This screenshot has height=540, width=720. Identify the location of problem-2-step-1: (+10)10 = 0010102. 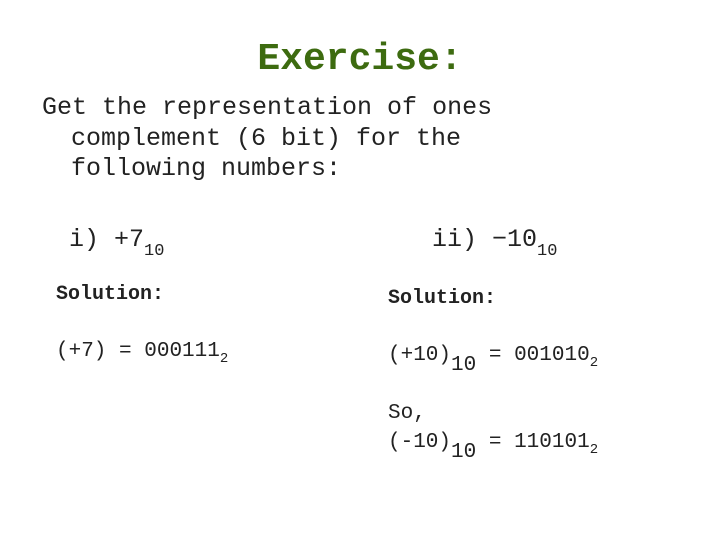
(493, 360).